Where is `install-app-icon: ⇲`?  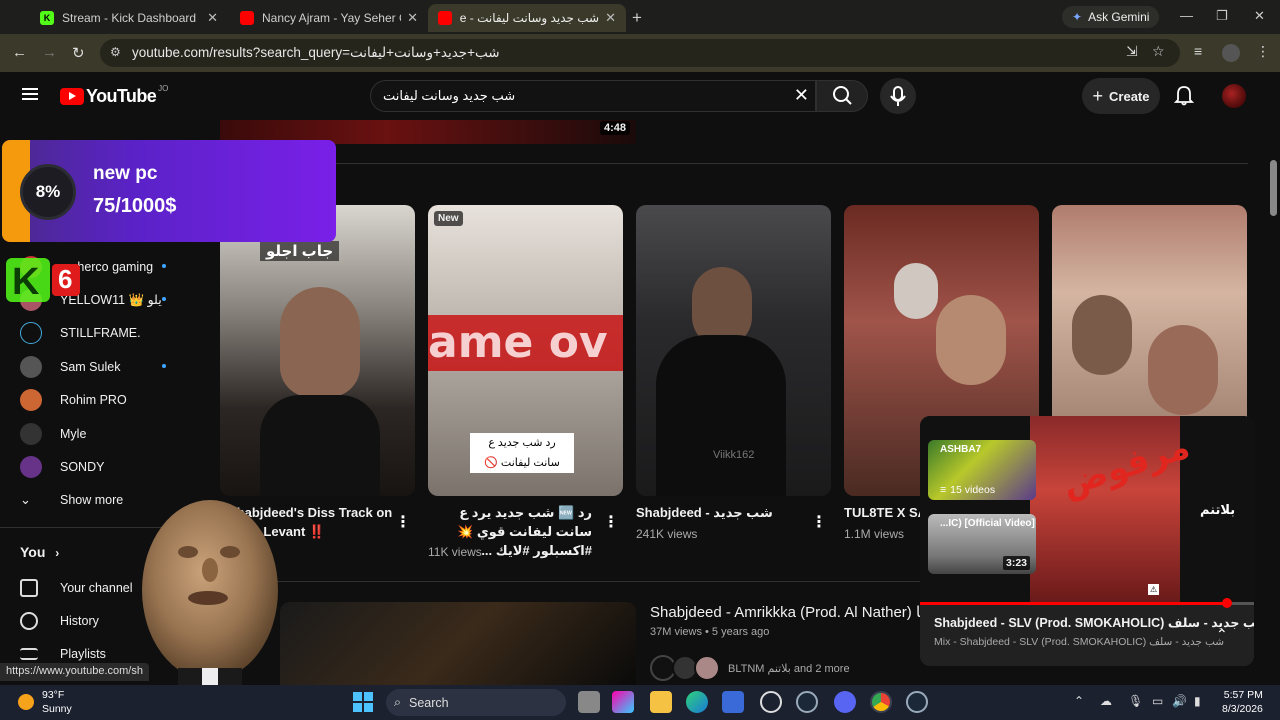 install-app-icon: ⇲ is located at coordinates (1132, 51).